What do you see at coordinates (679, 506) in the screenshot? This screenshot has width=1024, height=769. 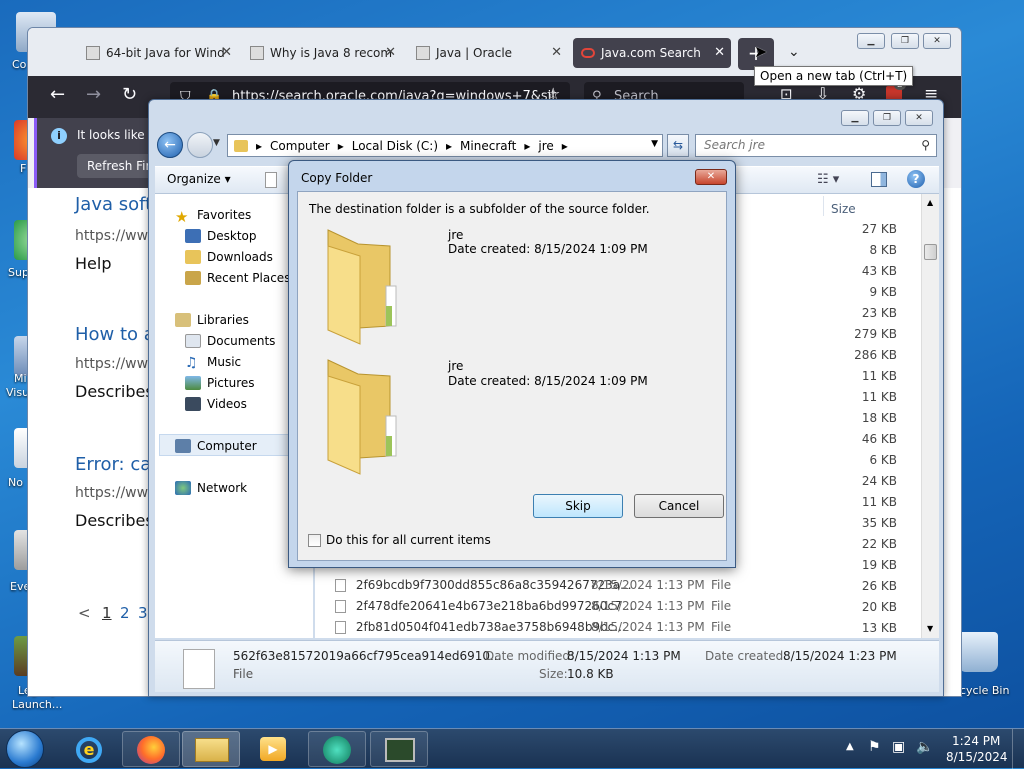 I see `cancel-button: Cancel` at bounding box center [679, 506].